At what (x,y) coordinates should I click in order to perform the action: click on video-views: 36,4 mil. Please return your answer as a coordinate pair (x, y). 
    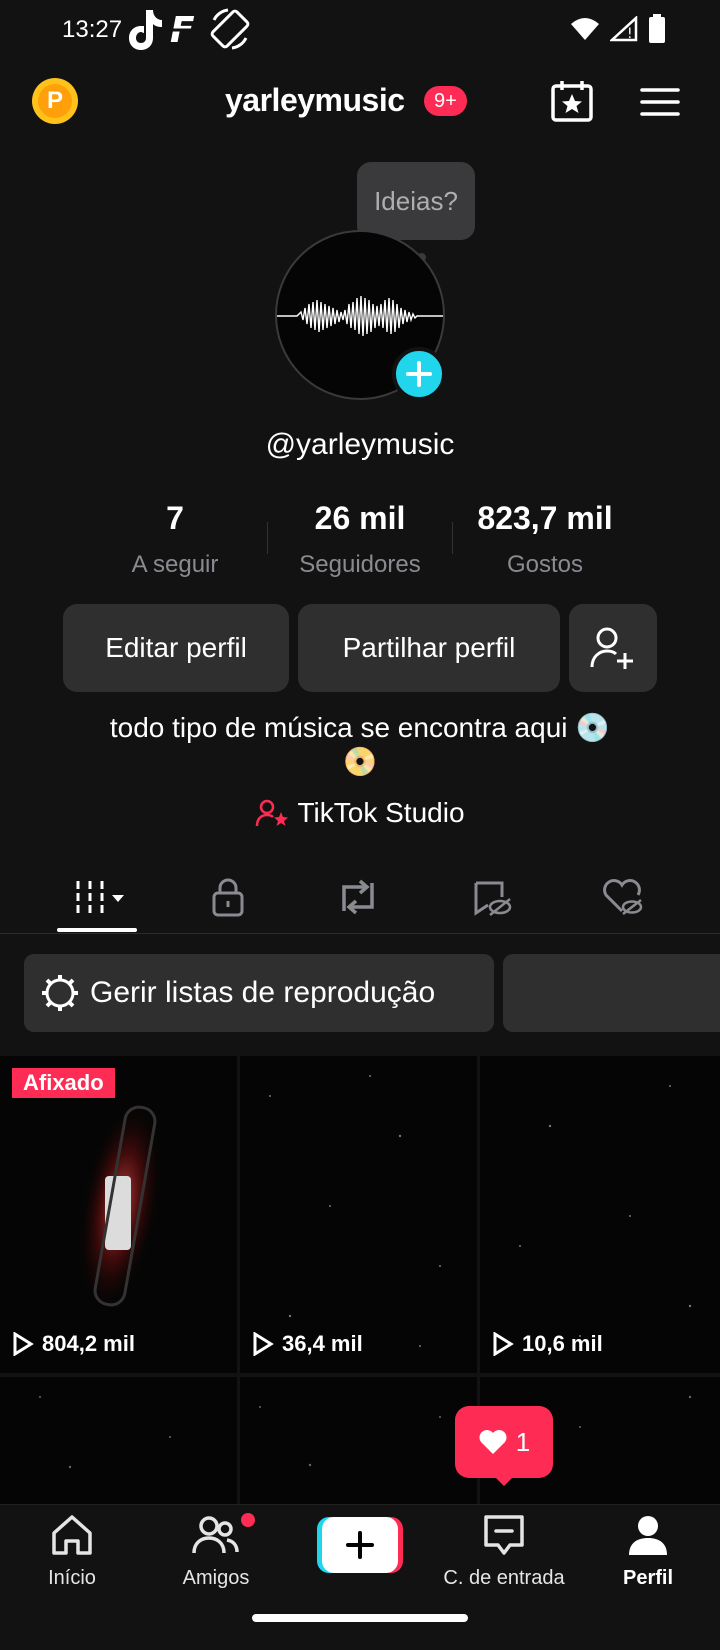
    Looking at the image, I should click on (307, 1344).